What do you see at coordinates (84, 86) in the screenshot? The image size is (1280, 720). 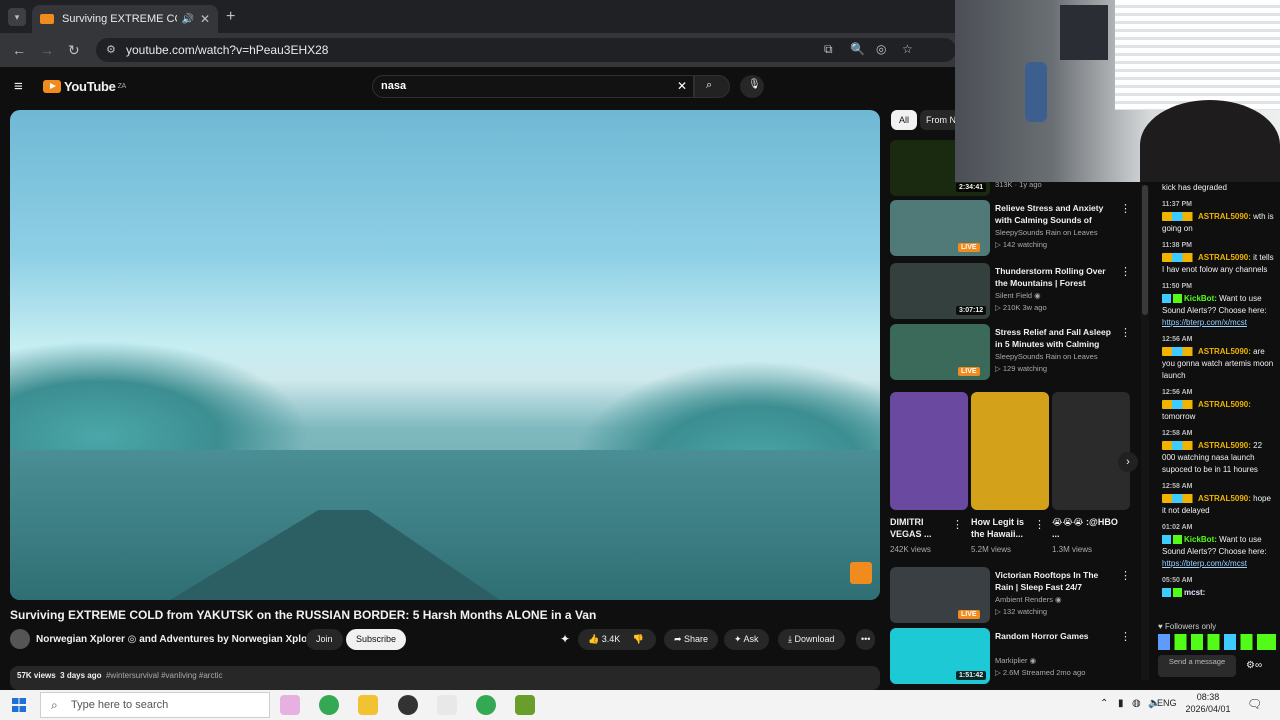 I see `youtube-logo: YouTube ZA` at bounding box center [84, 86].